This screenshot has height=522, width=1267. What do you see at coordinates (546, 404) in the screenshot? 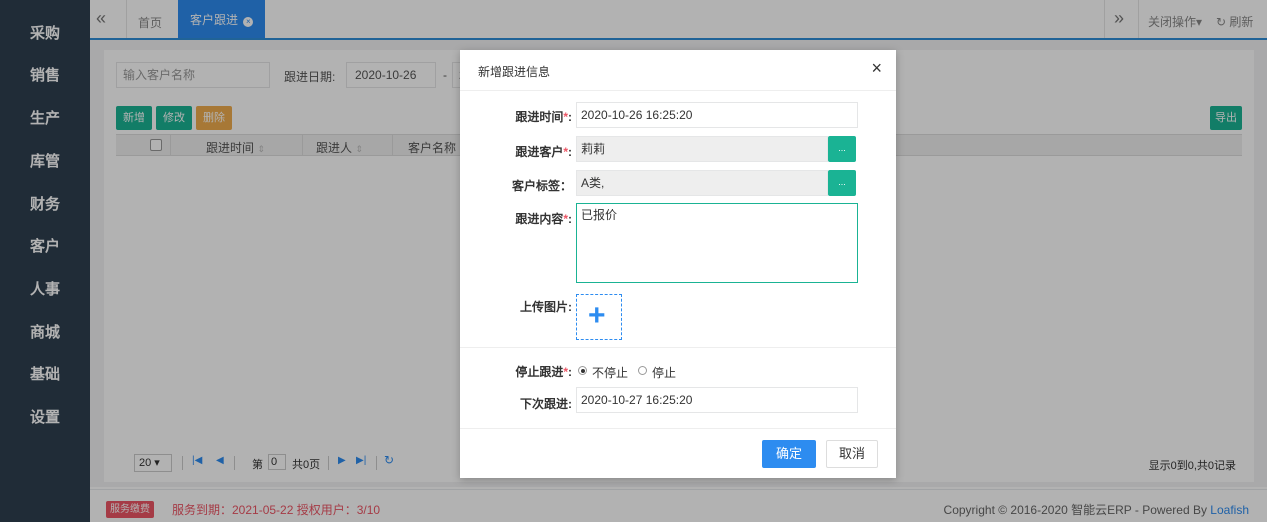
I see `next-follow-label: 下次跟进:` at bounding box center [546, 404].